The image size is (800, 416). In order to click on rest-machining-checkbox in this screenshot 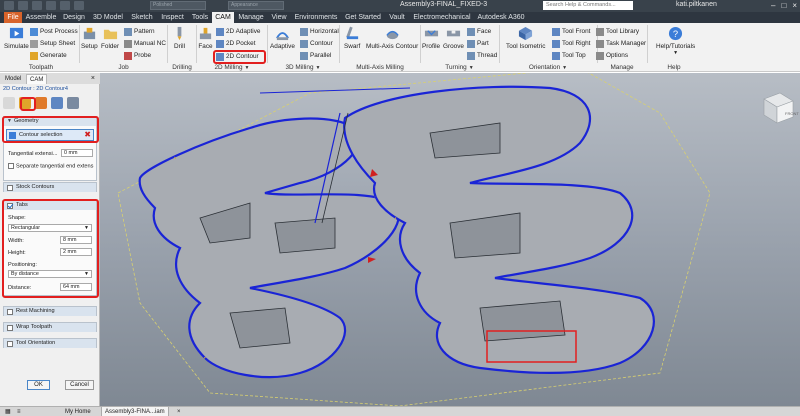, I will do `click(10, 311)`.